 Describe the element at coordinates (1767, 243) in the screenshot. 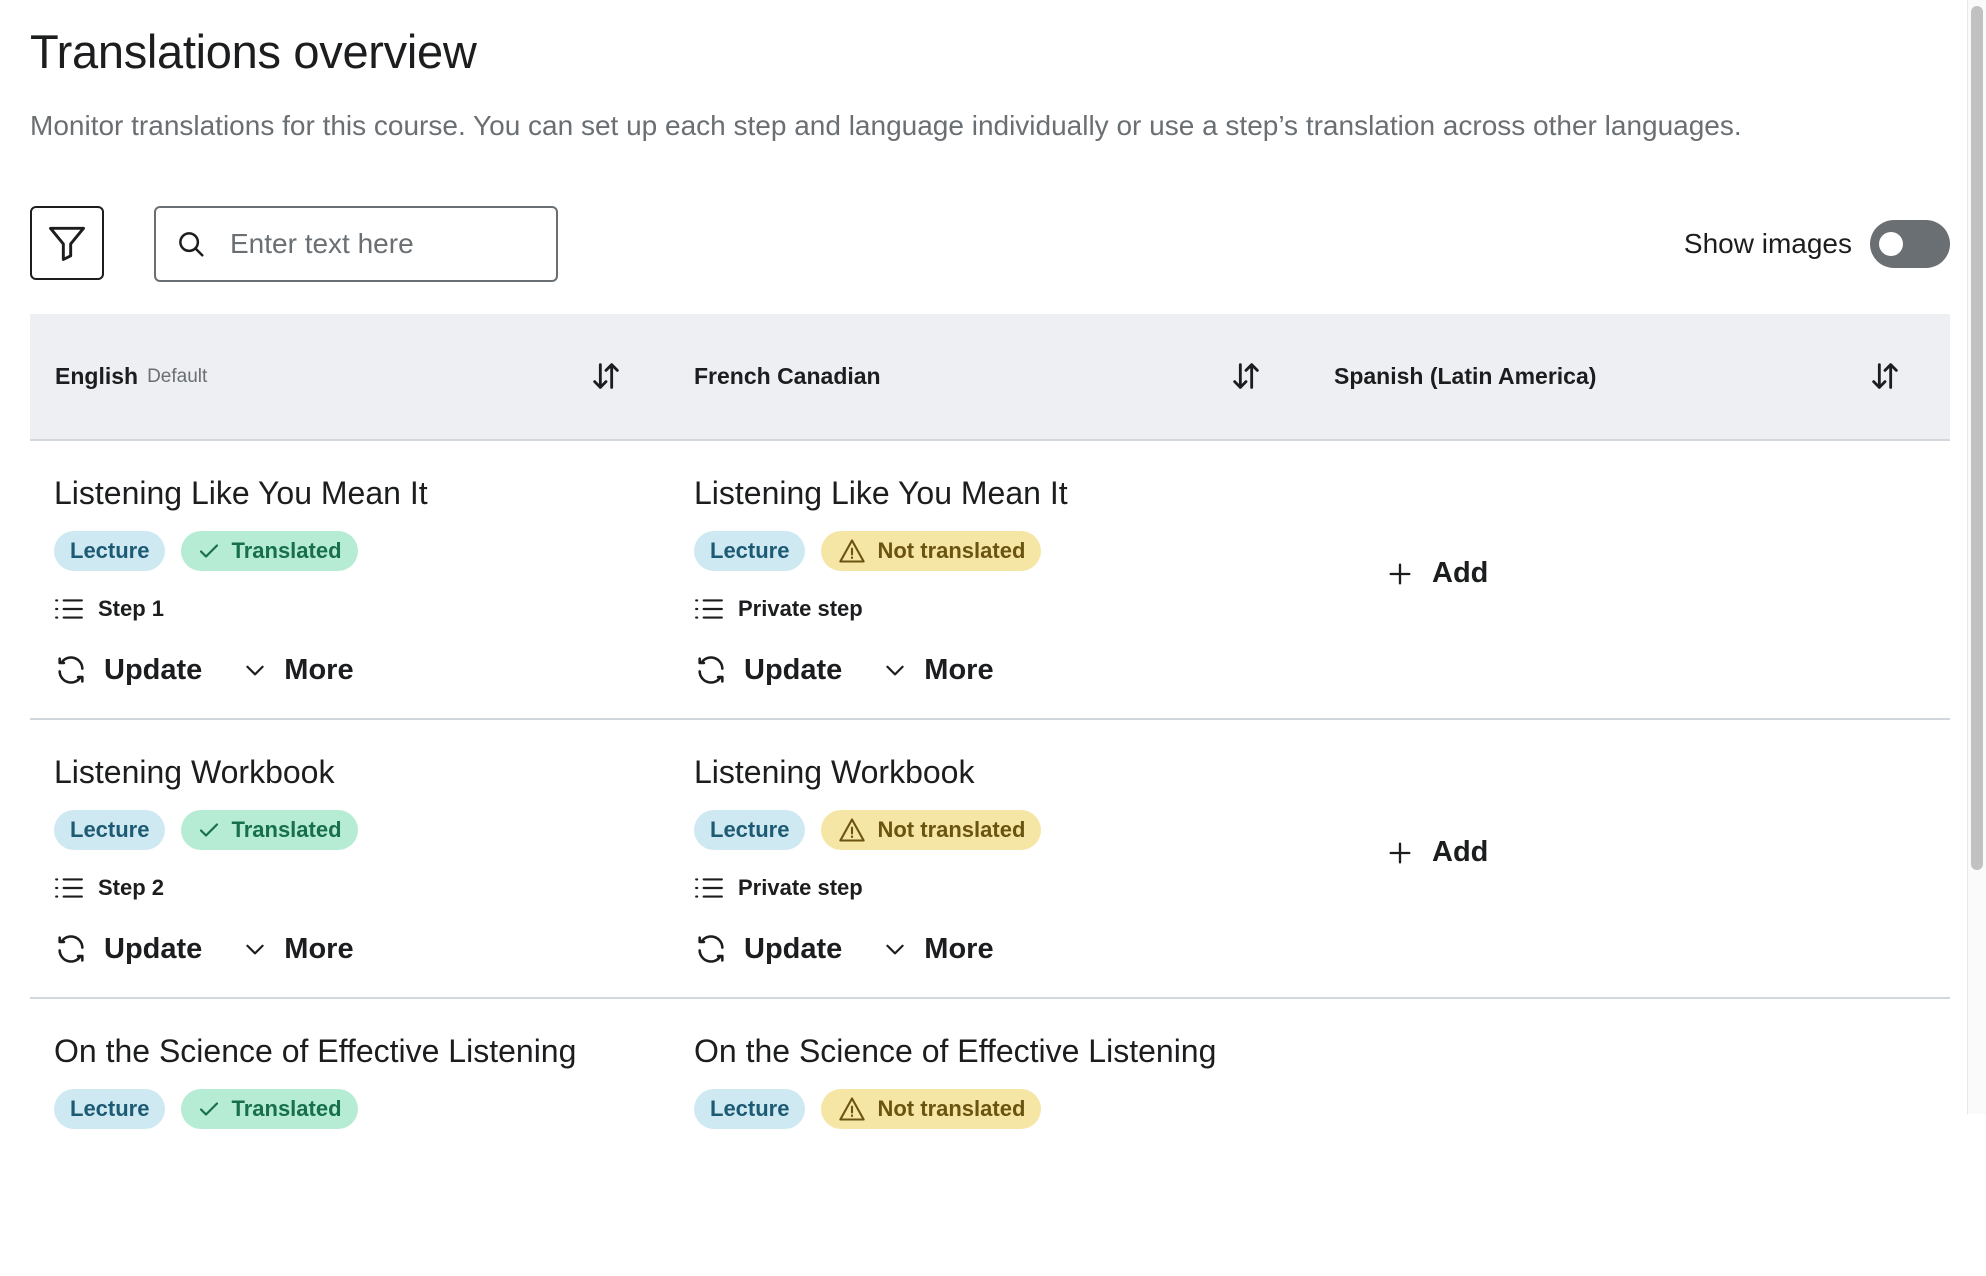

I see `show-images-label: Show images` at that location.